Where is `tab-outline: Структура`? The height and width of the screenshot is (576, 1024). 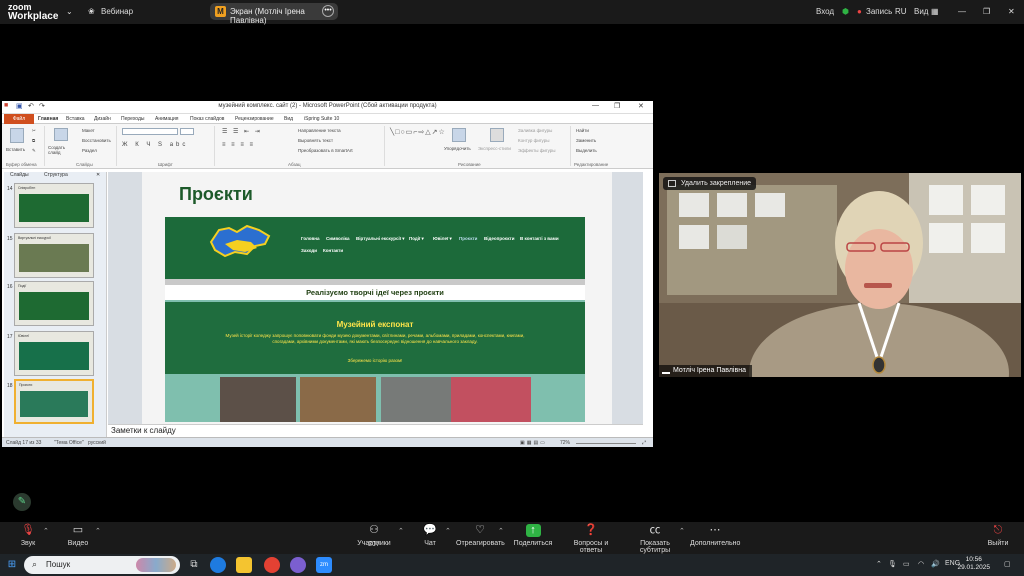 tab-outline: Структура is located at coordinates (56, 175).